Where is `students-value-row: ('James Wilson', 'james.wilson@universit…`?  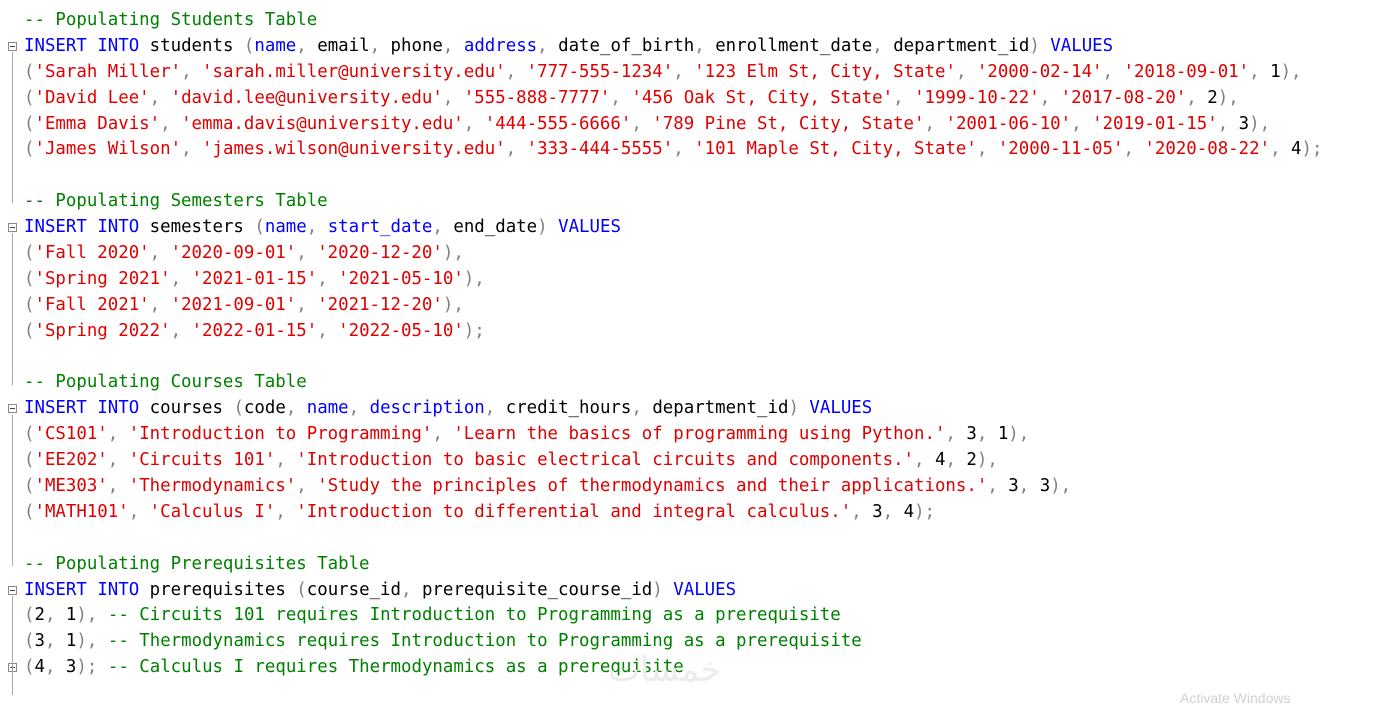 students-value-row: ('James Wilson', 'james.wilson@universit… is located at coordinates (694, 150).